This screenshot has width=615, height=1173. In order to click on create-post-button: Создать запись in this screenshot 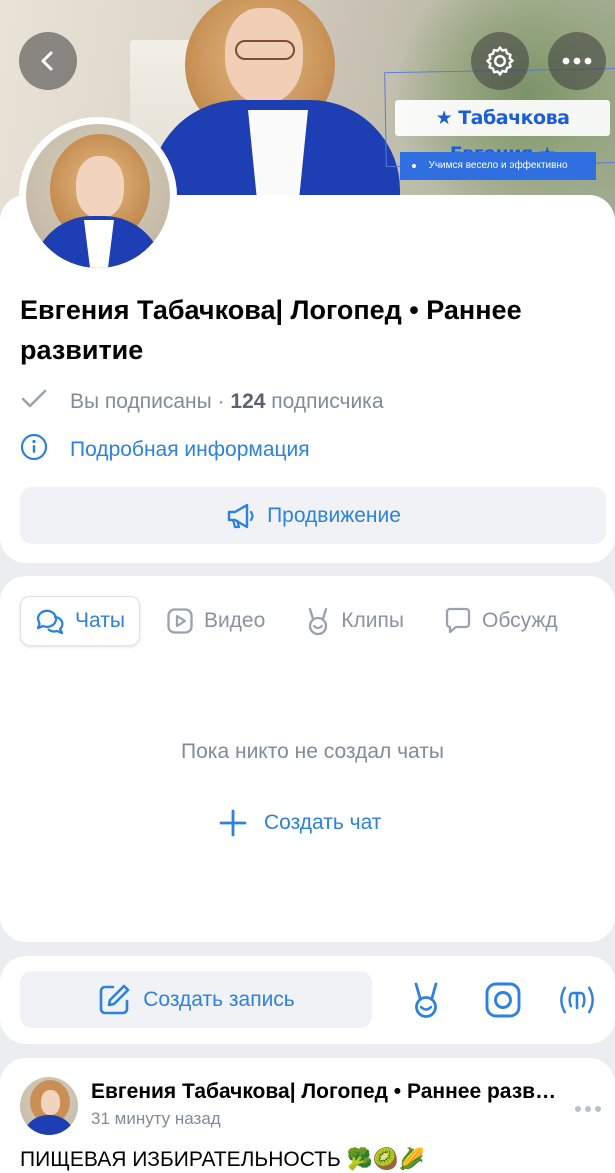, I will do `click(196, 999)`.